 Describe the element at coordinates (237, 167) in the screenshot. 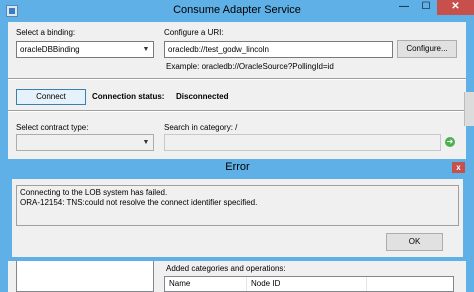

I see `dialog-title: Error` at that location.